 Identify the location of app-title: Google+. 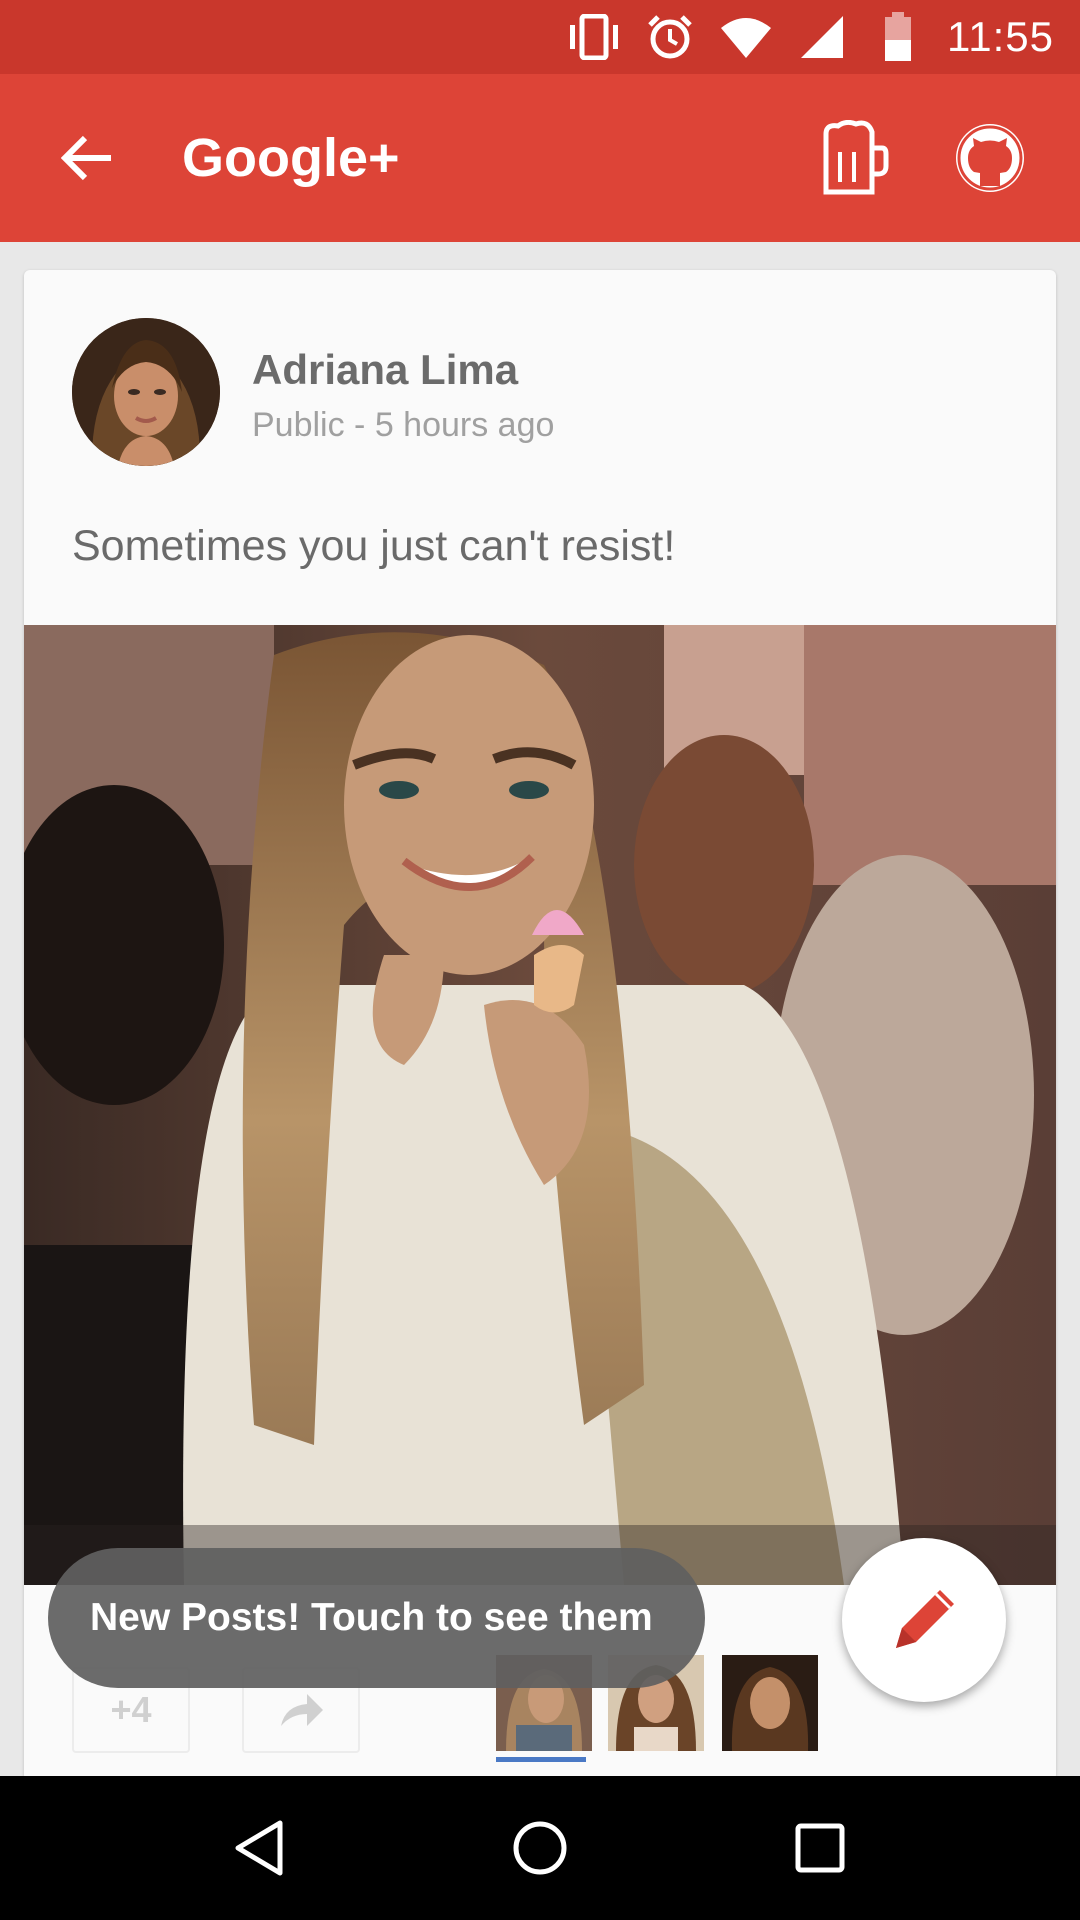
(291, 158).